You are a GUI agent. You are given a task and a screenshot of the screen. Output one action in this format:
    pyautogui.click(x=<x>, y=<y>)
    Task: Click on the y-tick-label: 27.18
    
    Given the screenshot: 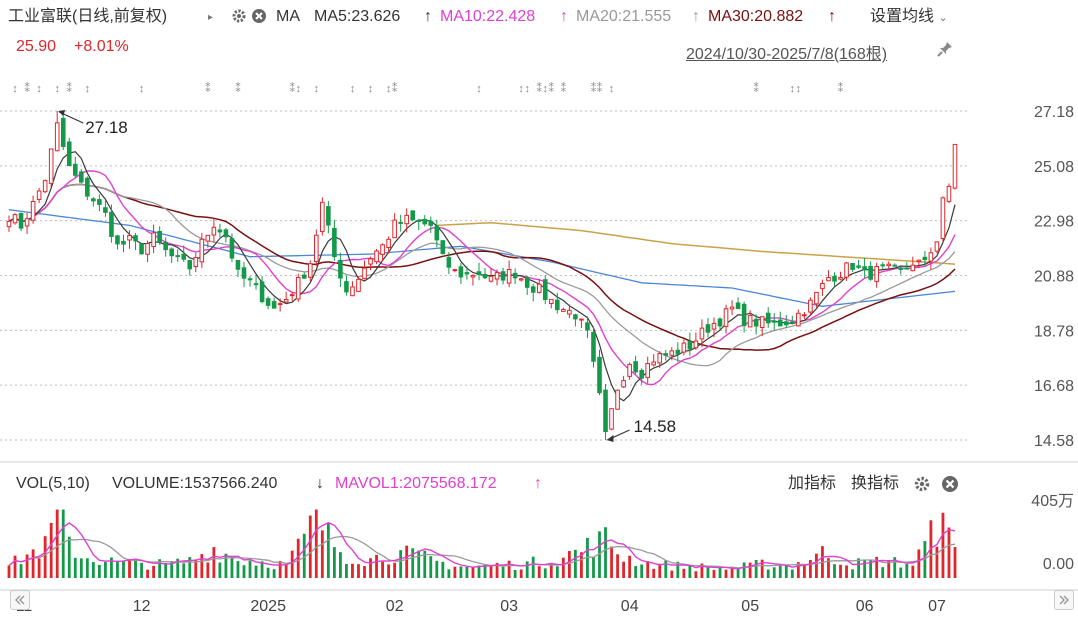 What is the action you would take?
    pyautogui.click(x=1054, y=112)
    